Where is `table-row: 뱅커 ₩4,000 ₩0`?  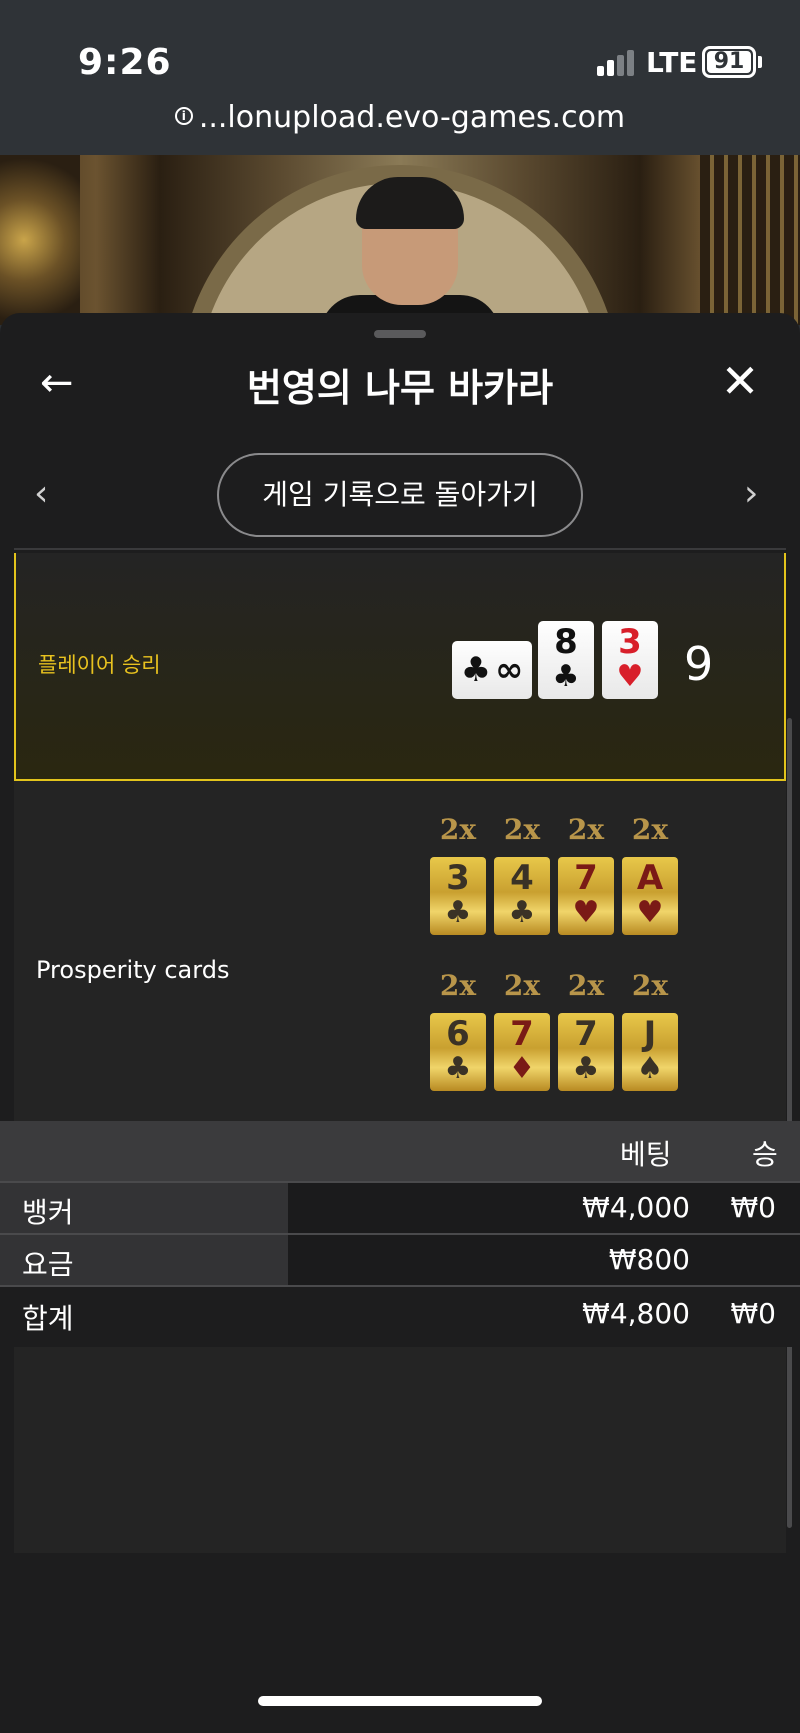 table-row: 뱅커 ₩4,000 ₩0 is located at coordinates (400, 1208).